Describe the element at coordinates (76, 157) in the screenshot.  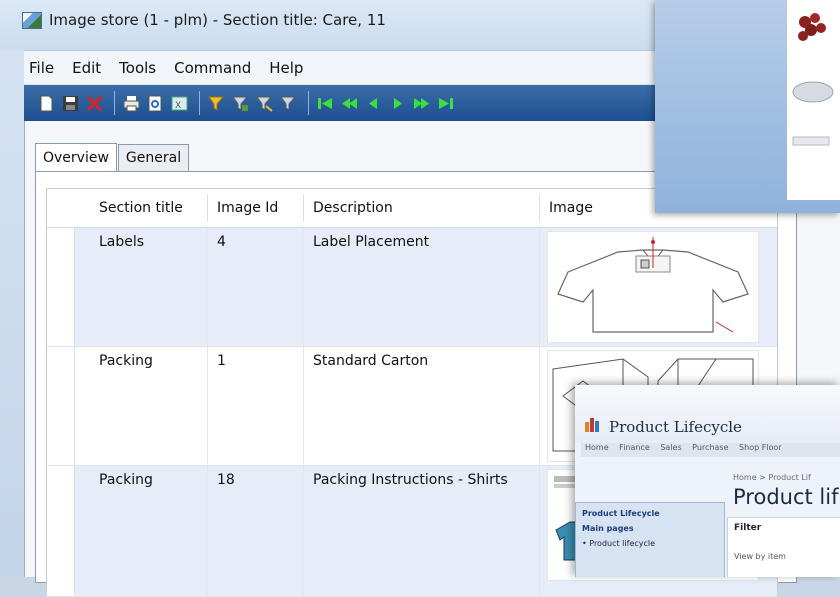
I see `tab-overview: Overview` at that location.